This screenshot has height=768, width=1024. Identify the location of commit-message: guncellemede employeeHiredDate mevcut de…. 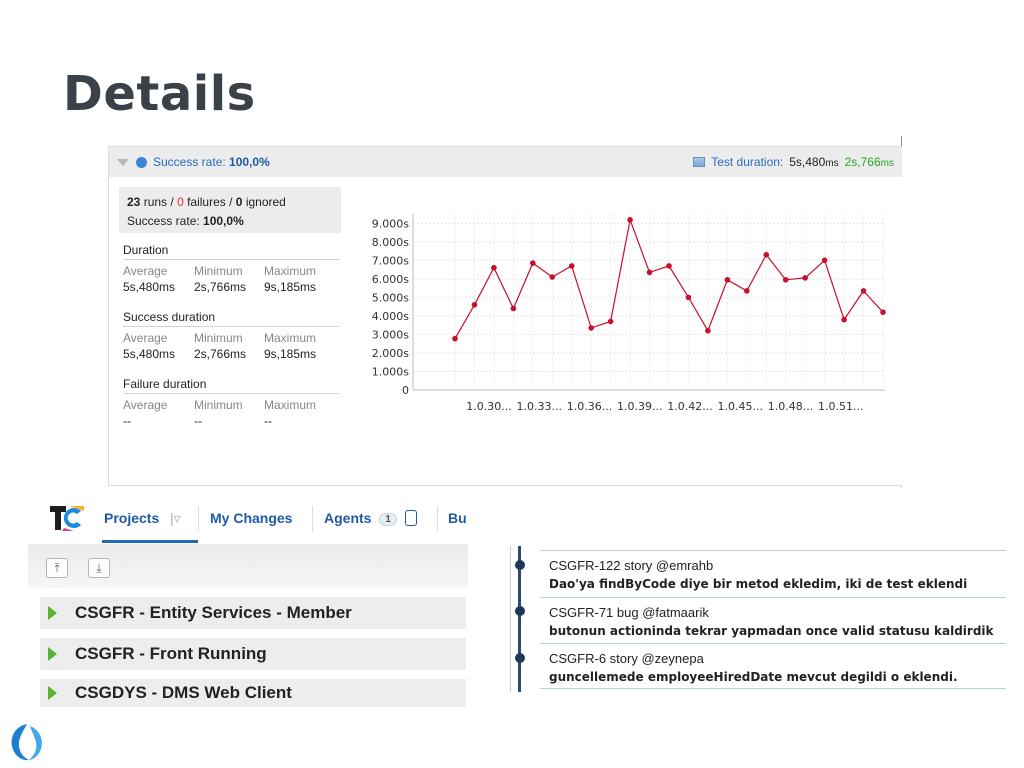
(753, 677).